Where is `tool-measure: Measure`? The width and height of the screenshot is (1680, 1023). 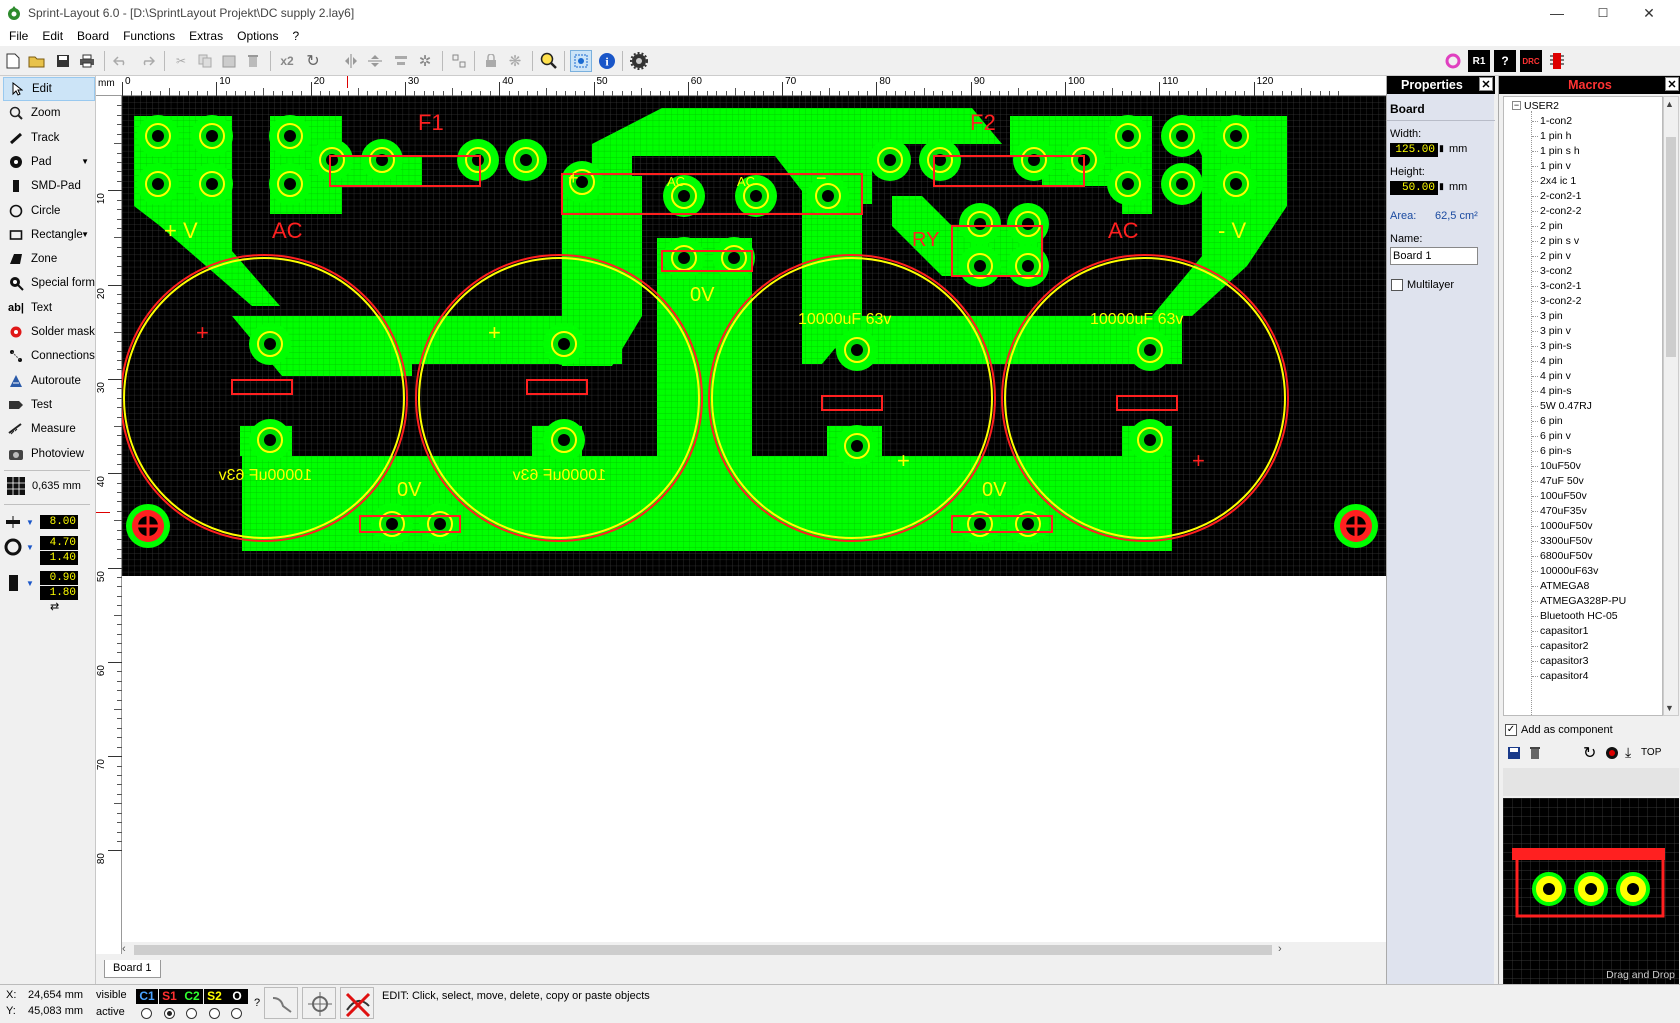
tool-measure: Measure is located at coordinates (49, 429).